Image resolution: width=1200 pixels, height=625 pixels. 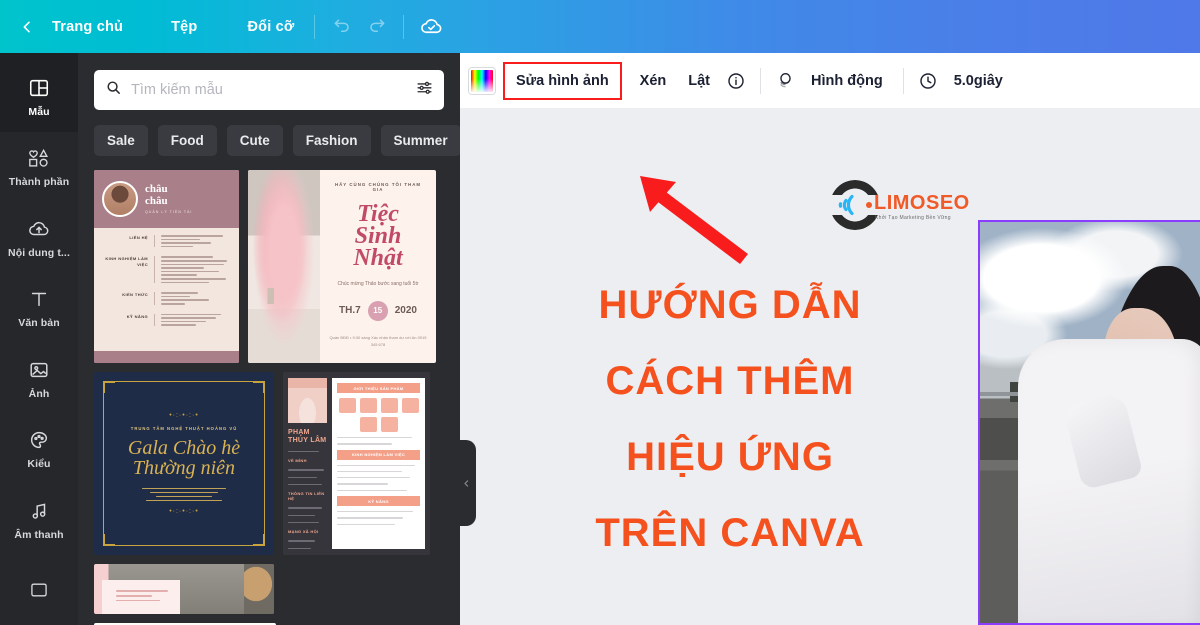 What do you see at coordinates (135, 295) in the screenshot?
I see `section-label: KIẾN THỨC` at bounding box center [135, 295].